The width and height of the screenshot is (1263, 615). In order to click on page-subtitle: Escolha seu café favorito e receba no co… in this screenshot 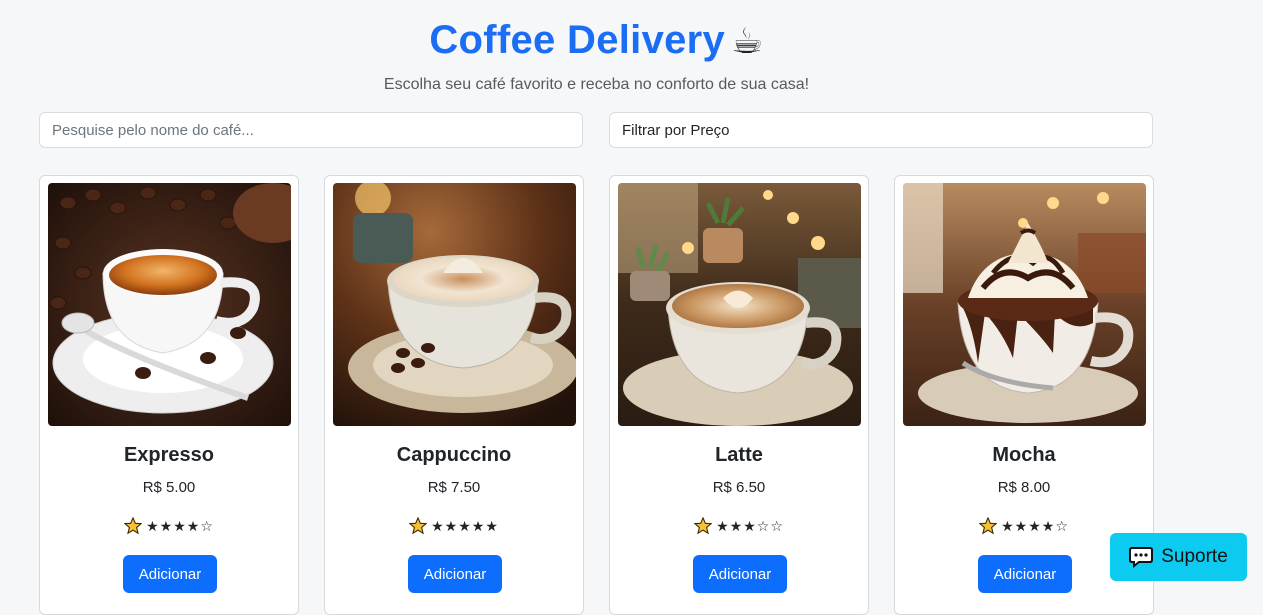, I will do `click(596, 84)`.